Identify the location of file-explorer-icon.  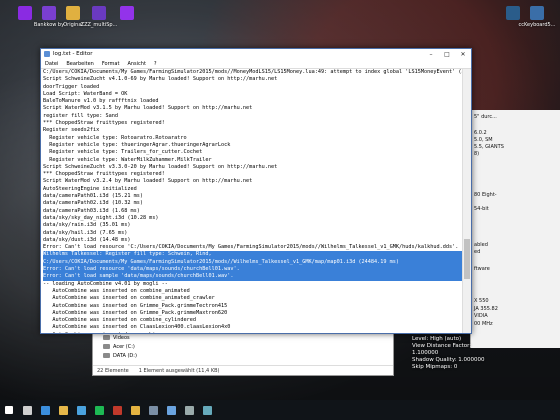
(63, 410).